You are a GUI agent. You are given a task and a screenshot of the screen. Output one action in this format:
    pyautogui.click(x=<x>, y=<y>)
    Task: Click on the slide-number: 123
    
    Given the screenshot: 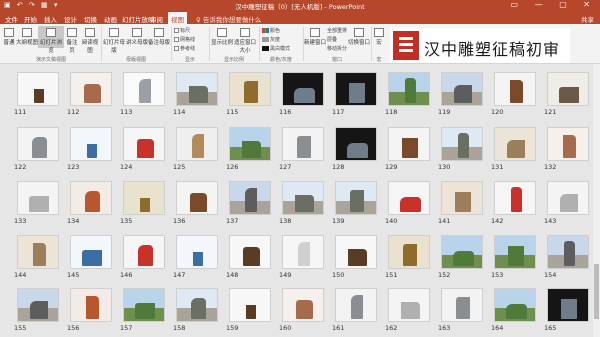 What is the action you would take?
    pyautogui.click(x=73, y=167)
    